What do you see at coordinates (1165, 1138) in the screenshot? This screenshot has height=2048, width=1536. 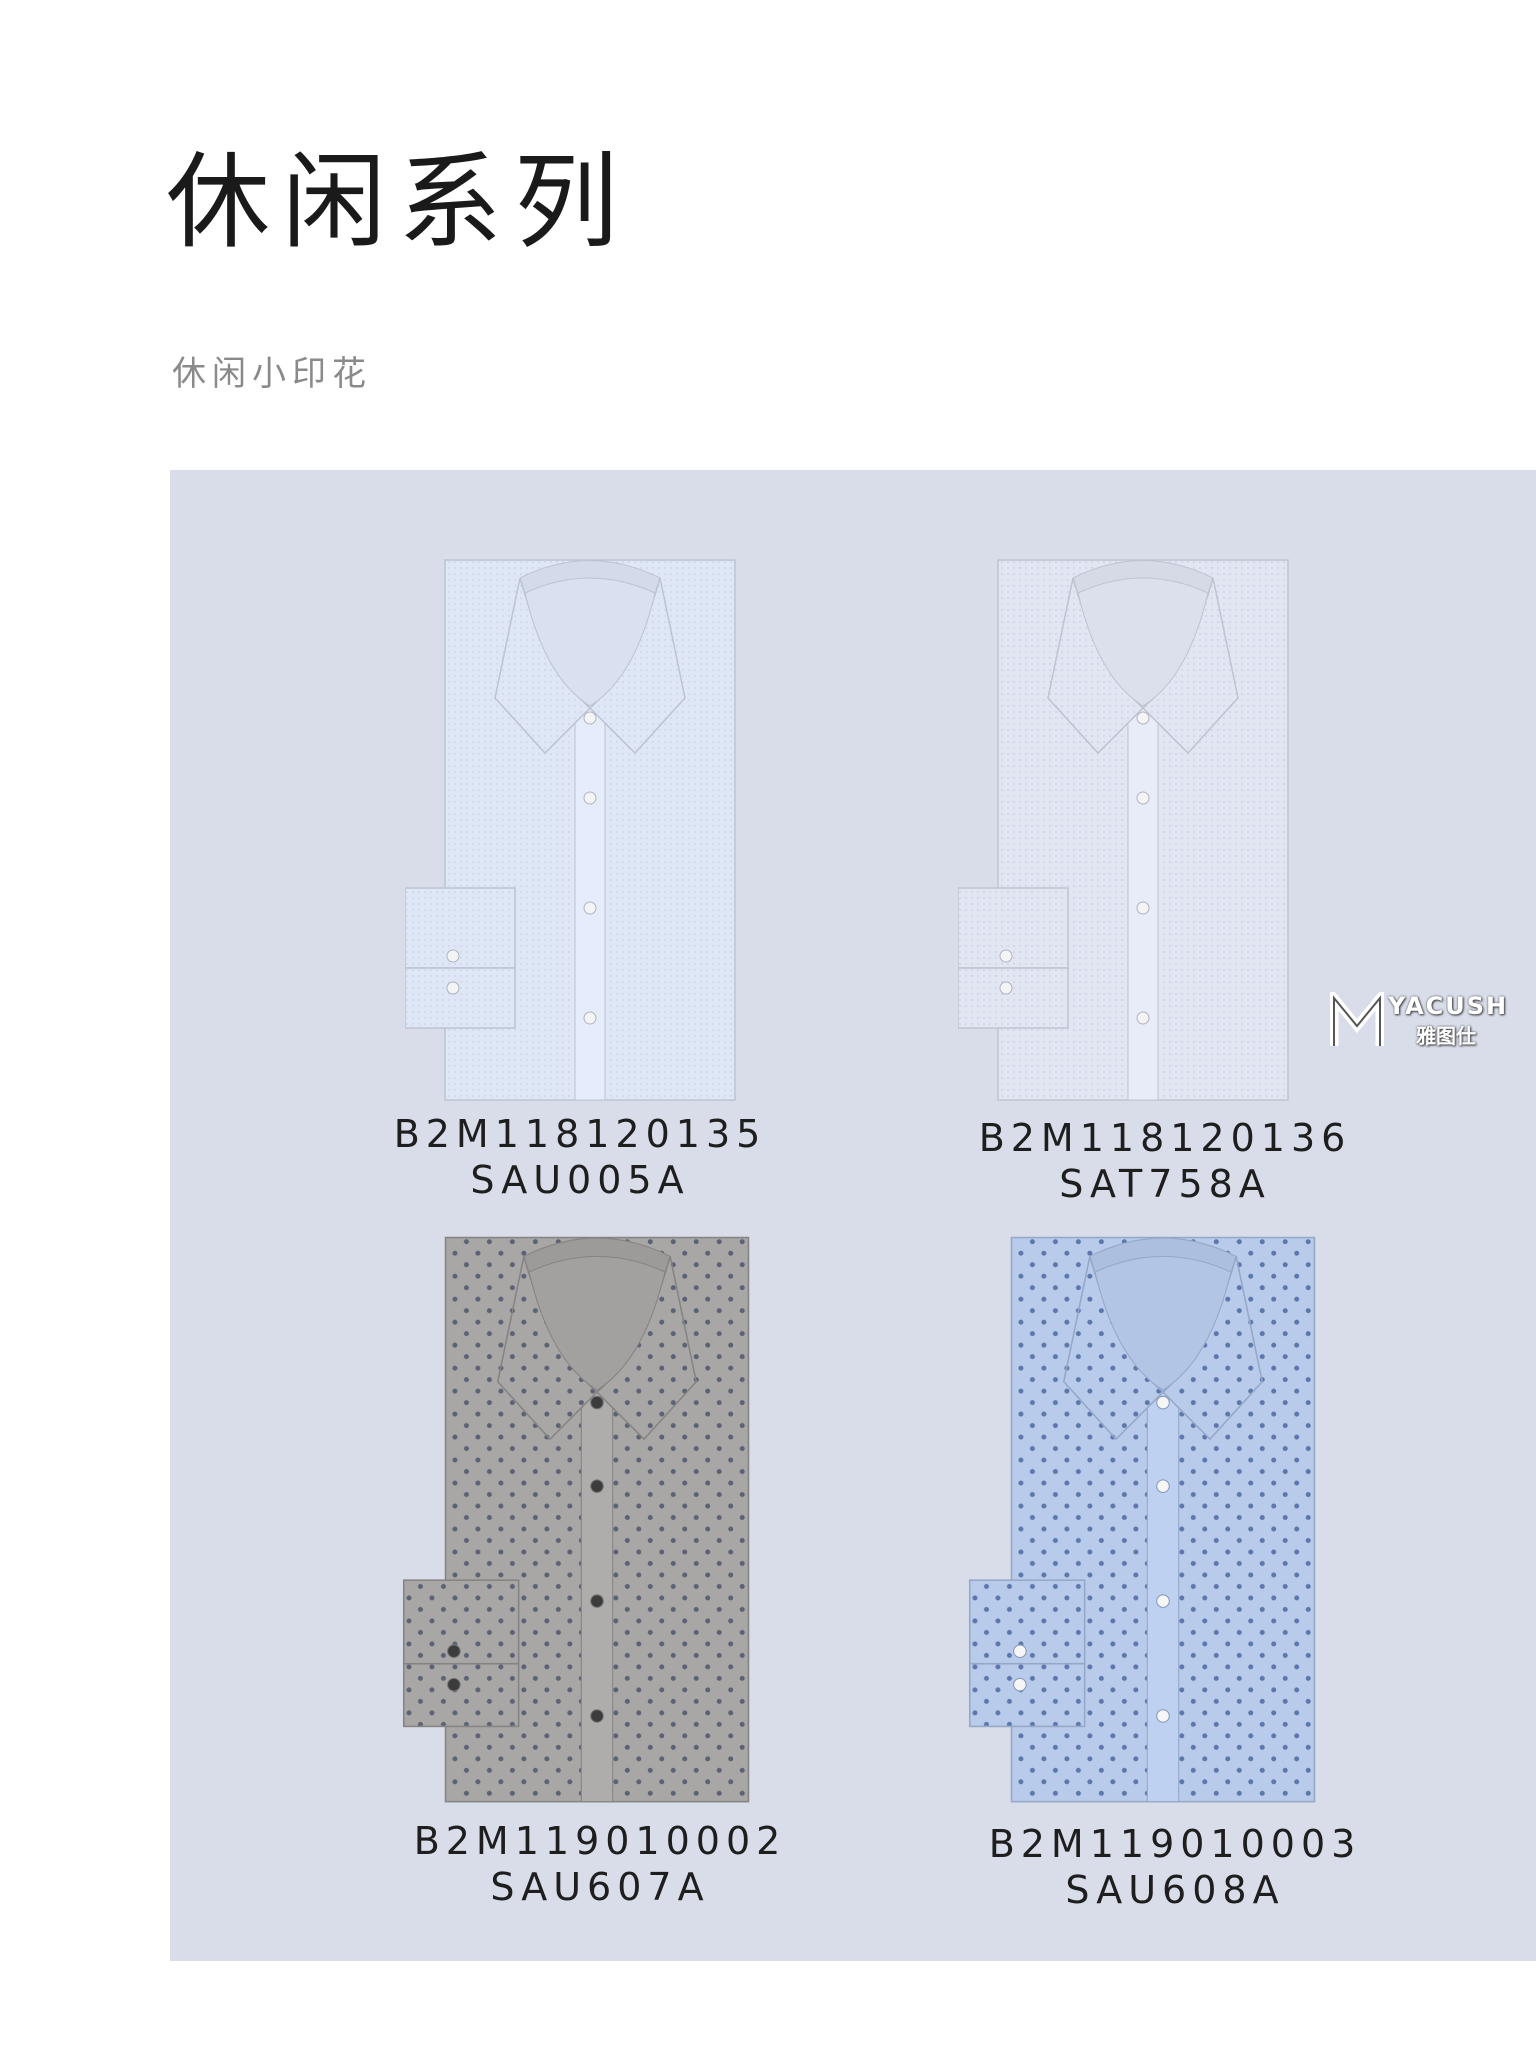 I see `product-code: B2M118120136` at bounding box center [1165, 1138].